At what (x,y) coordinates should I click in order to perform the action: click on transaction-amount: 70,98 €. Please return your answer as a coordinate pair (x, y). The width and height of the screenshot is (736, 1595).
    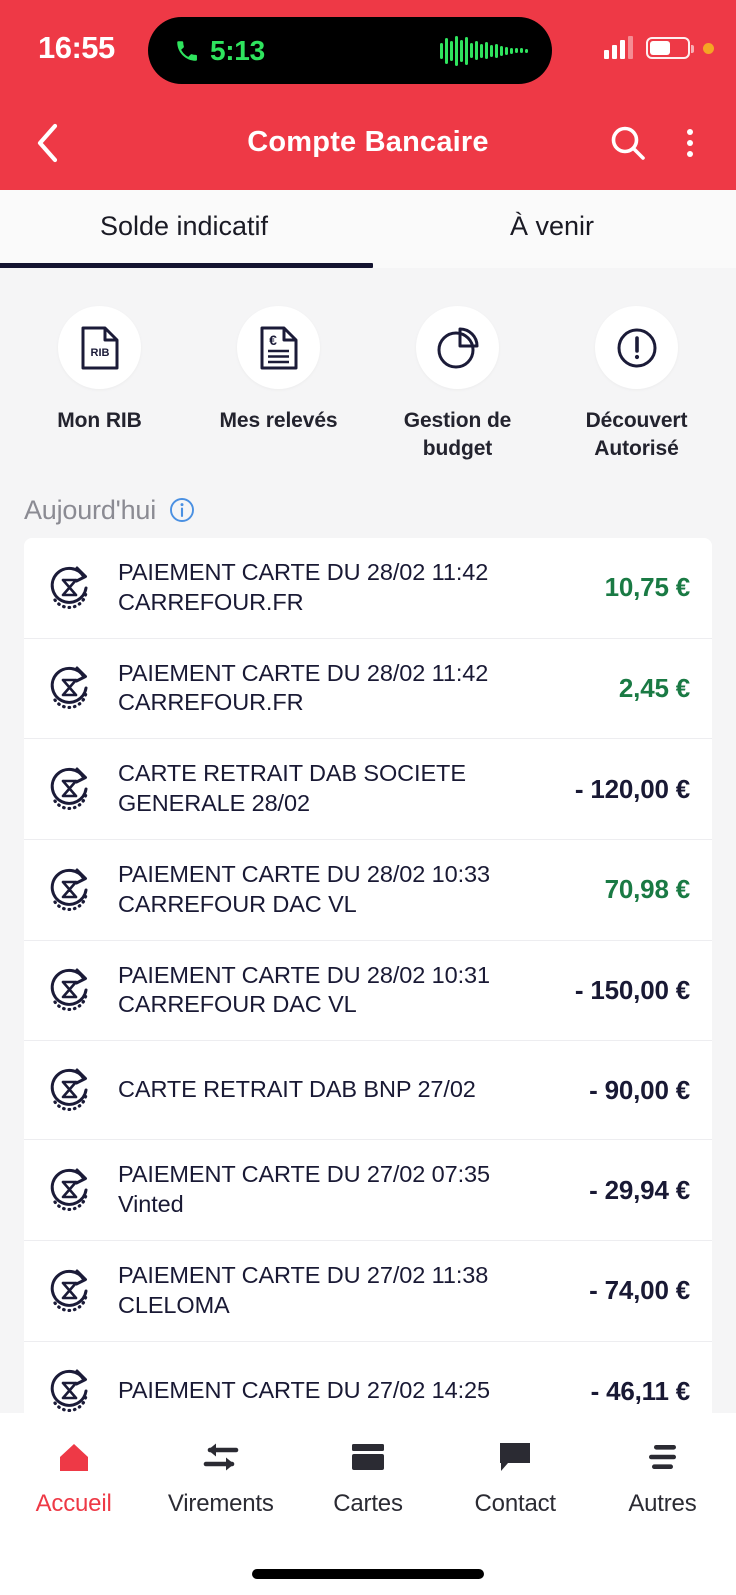
    Looking at the image, I should click on (647, 889).